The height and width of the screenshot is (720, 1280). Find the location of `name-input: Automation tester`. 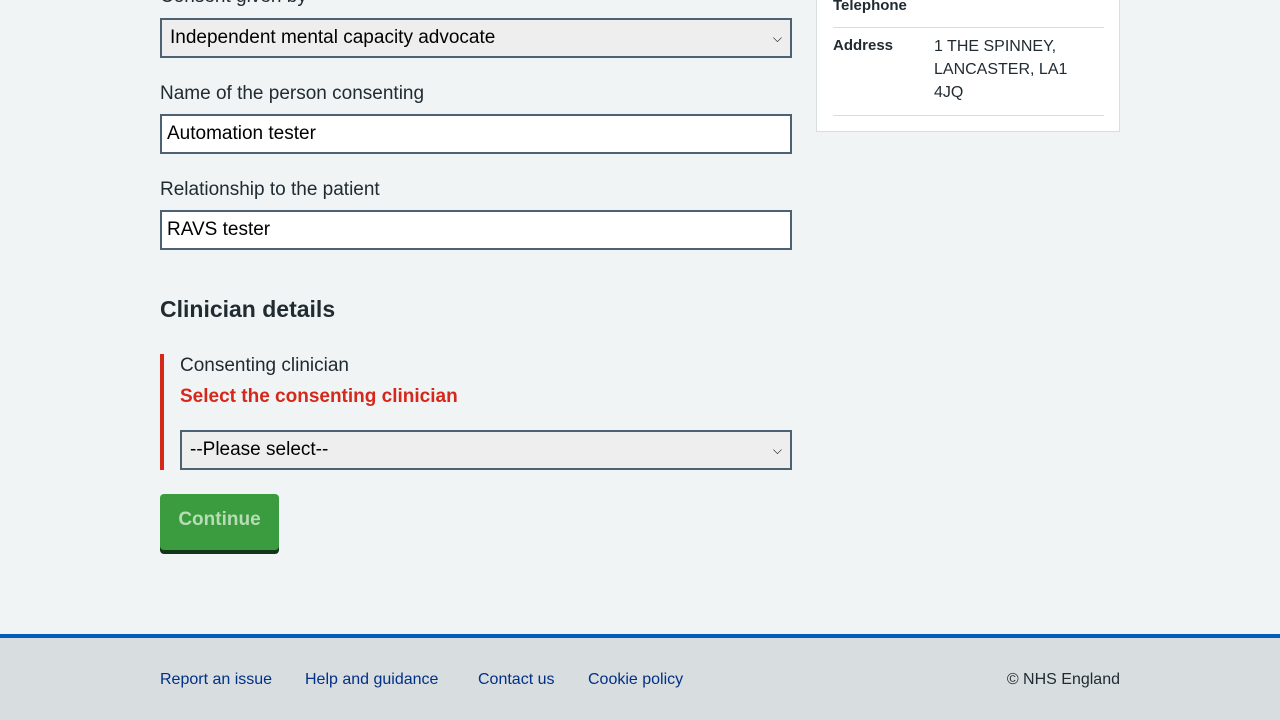

name-input: Automation tester is located at coordinates (476, 134).